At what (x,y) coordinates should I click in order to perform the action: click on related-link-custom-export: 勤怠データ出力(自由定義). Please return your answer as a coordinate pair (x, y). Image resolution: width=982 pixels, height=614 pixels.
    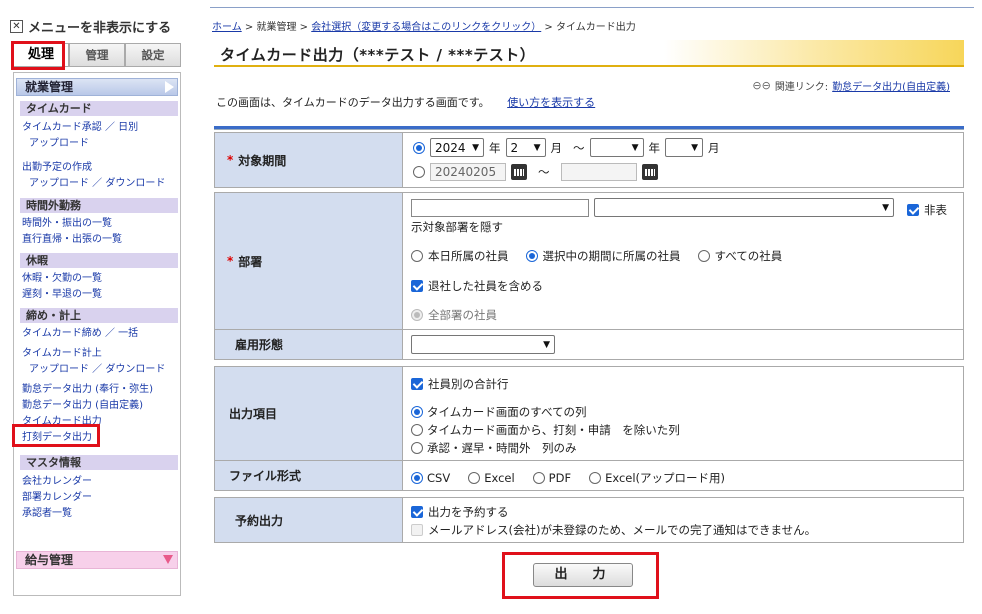
    Looking at the image, I should click on (891, 85).